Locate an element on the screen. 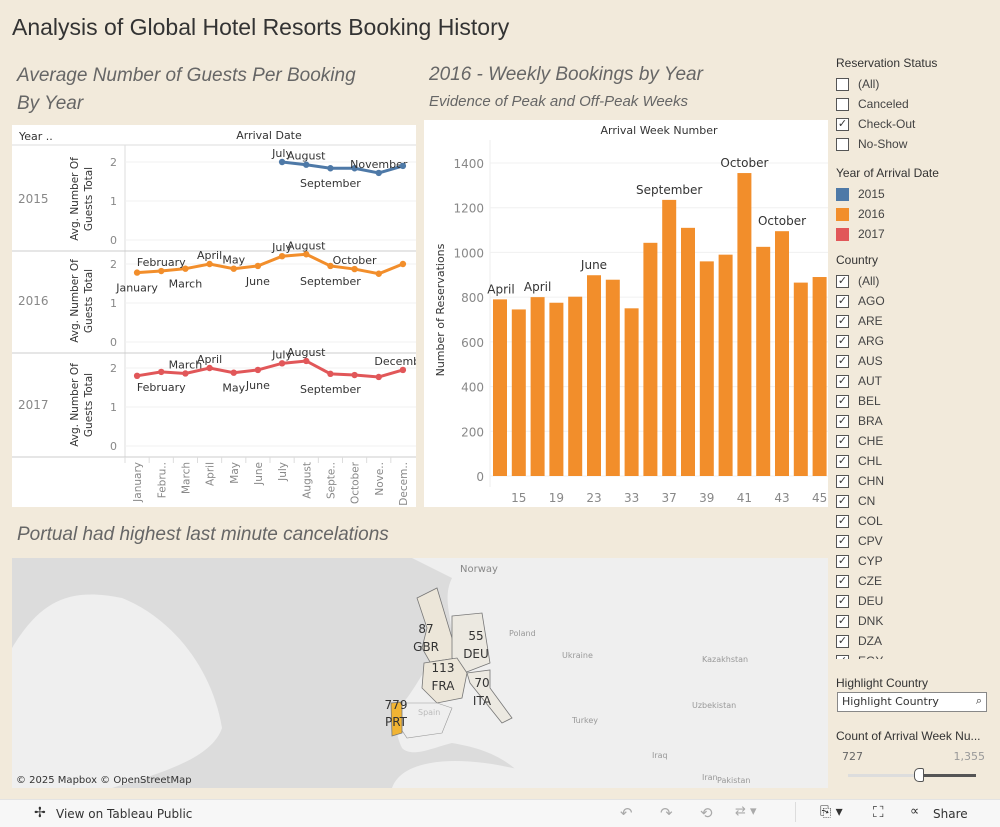 The width and height of the screenshot is (1000, 827). country-option: ✓ COL is located at coordinates (914, 521).